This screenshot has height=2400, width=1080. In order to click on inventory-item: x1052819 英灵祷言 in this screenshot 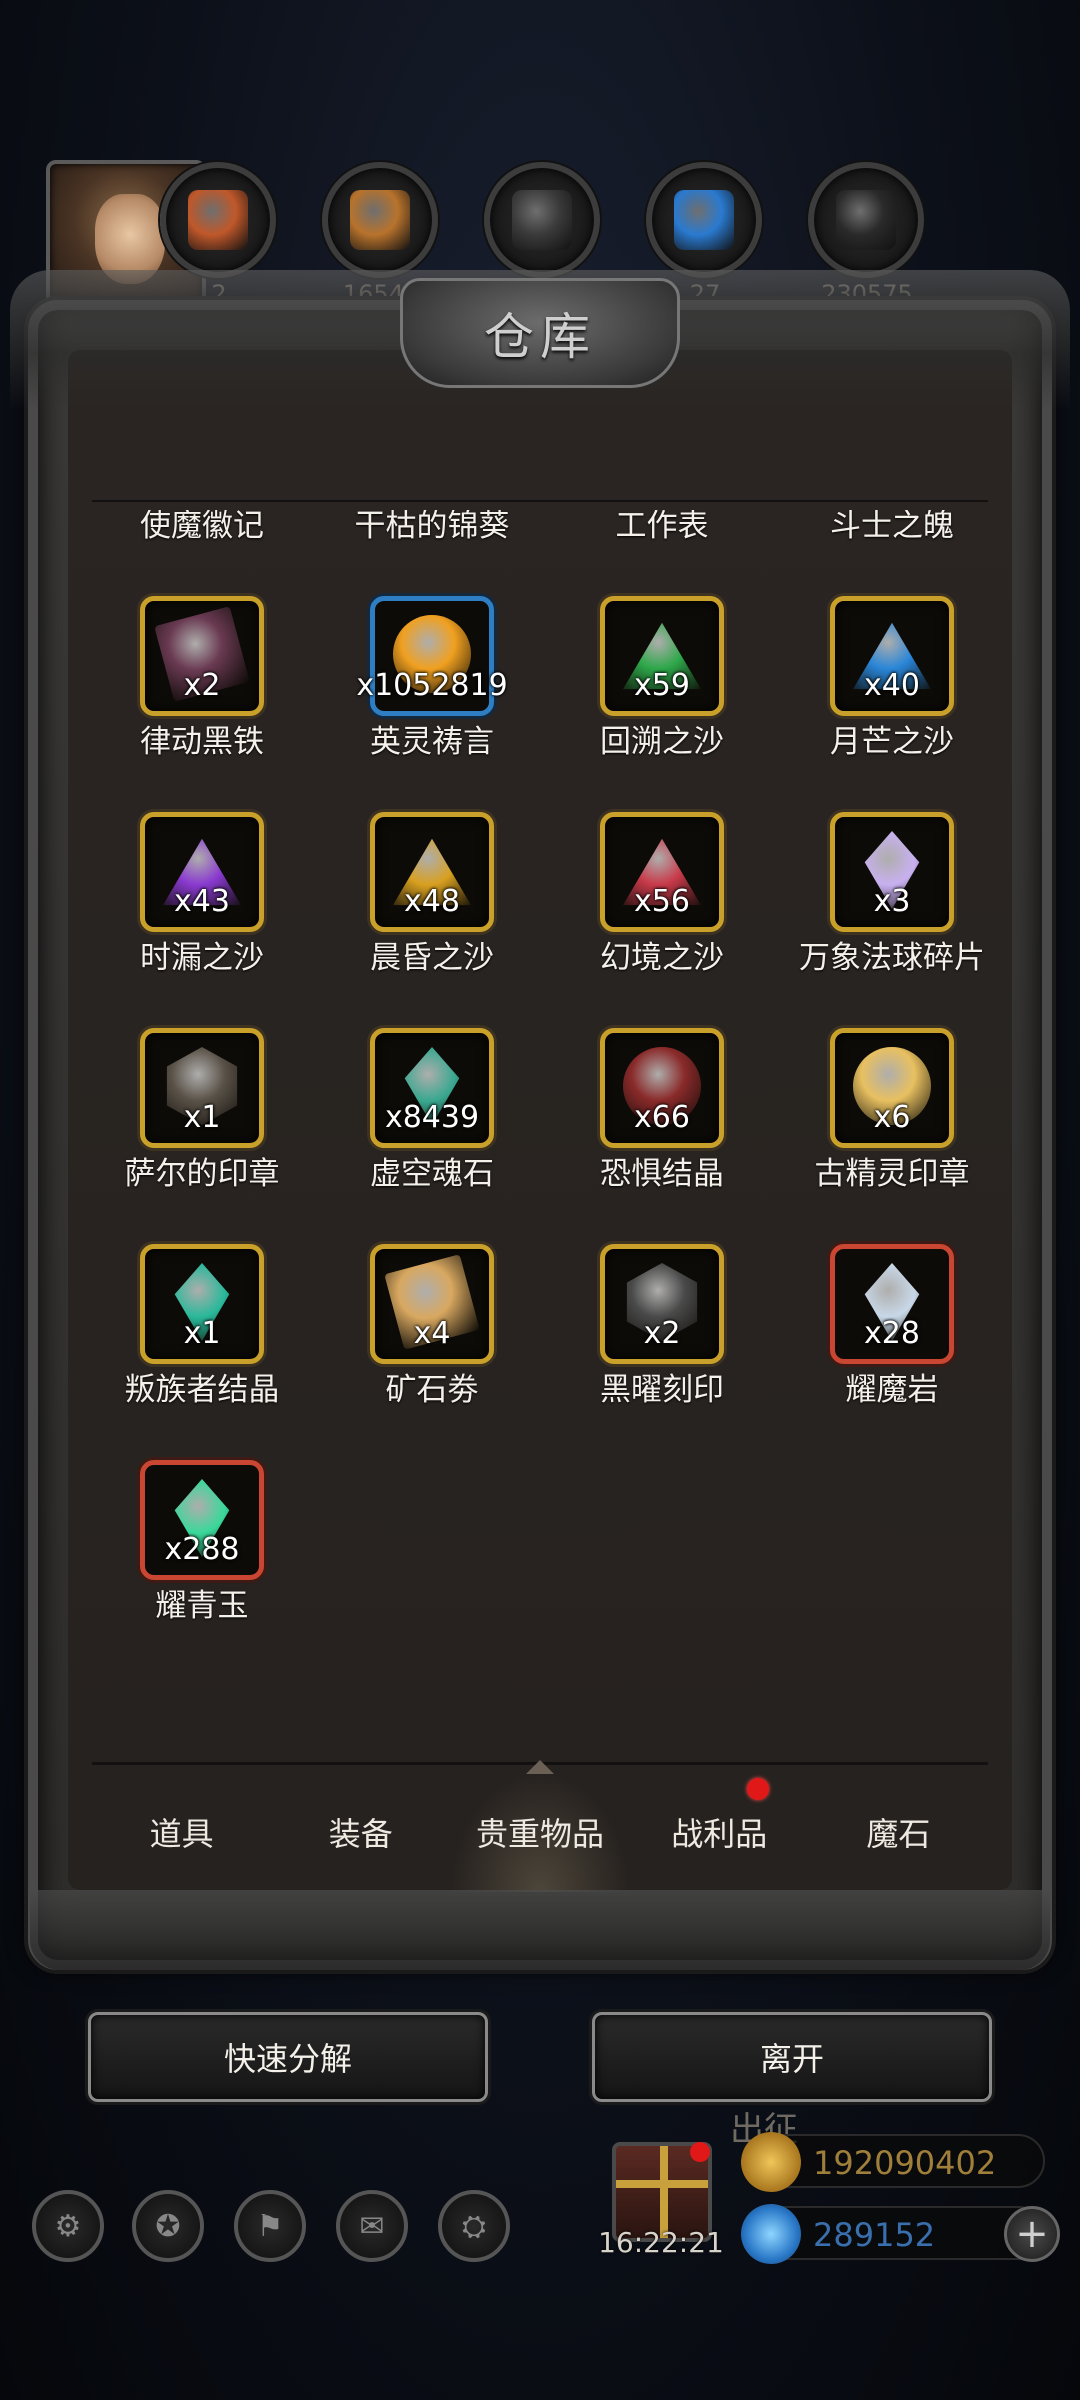, I will do `click(432, 696)`.